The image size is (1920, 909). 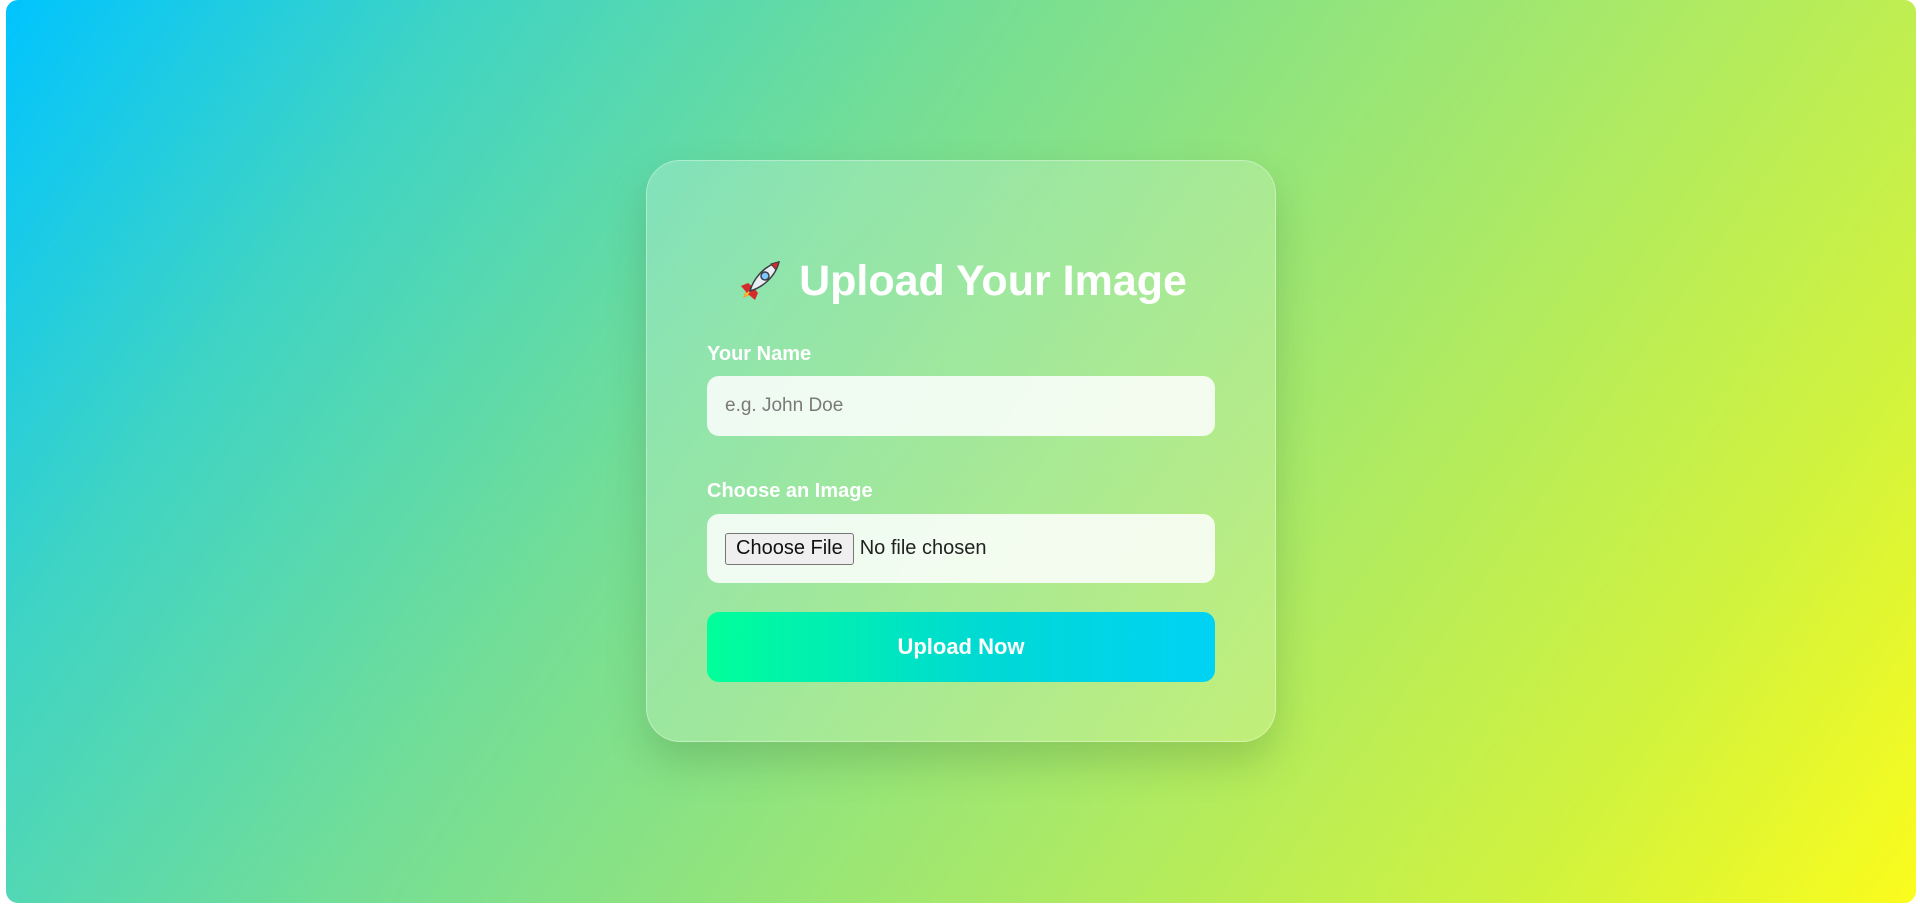 I want to click on image-label: Choose an Image, so click(x=790, y=491).